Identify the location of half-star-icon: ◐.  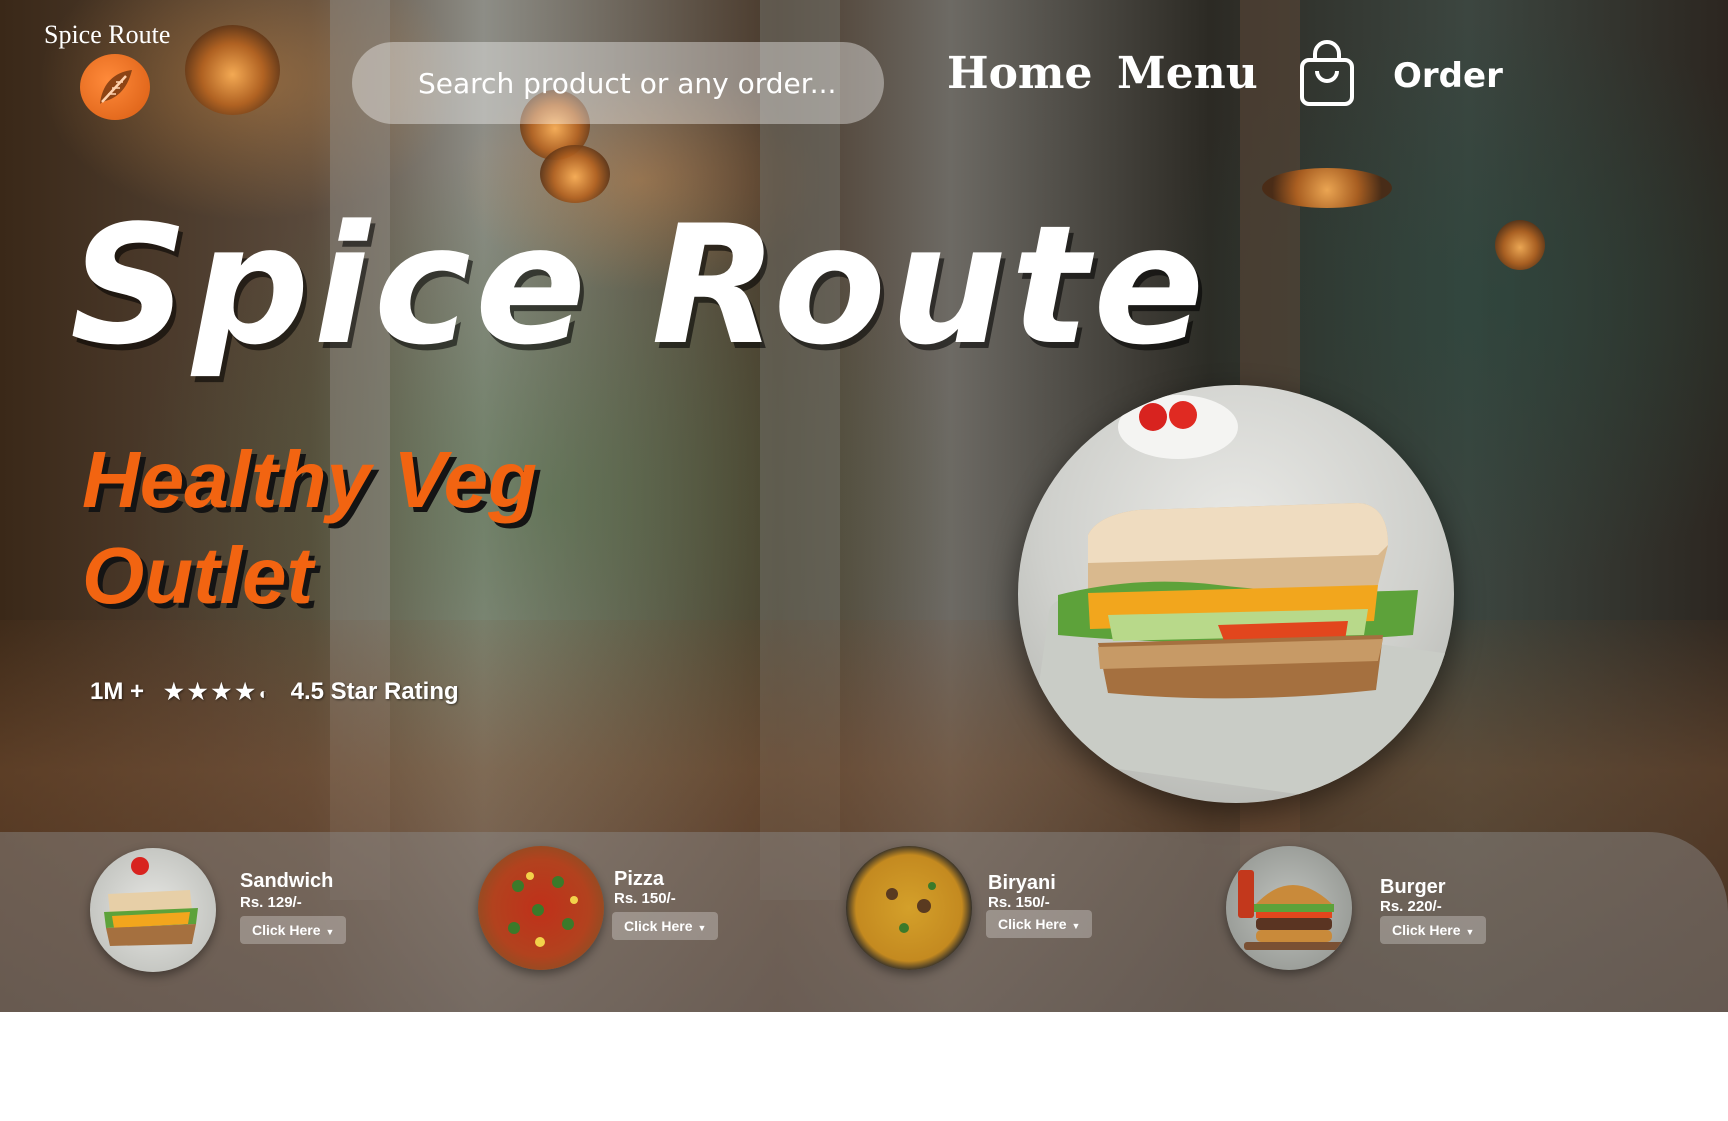
(265, 694).